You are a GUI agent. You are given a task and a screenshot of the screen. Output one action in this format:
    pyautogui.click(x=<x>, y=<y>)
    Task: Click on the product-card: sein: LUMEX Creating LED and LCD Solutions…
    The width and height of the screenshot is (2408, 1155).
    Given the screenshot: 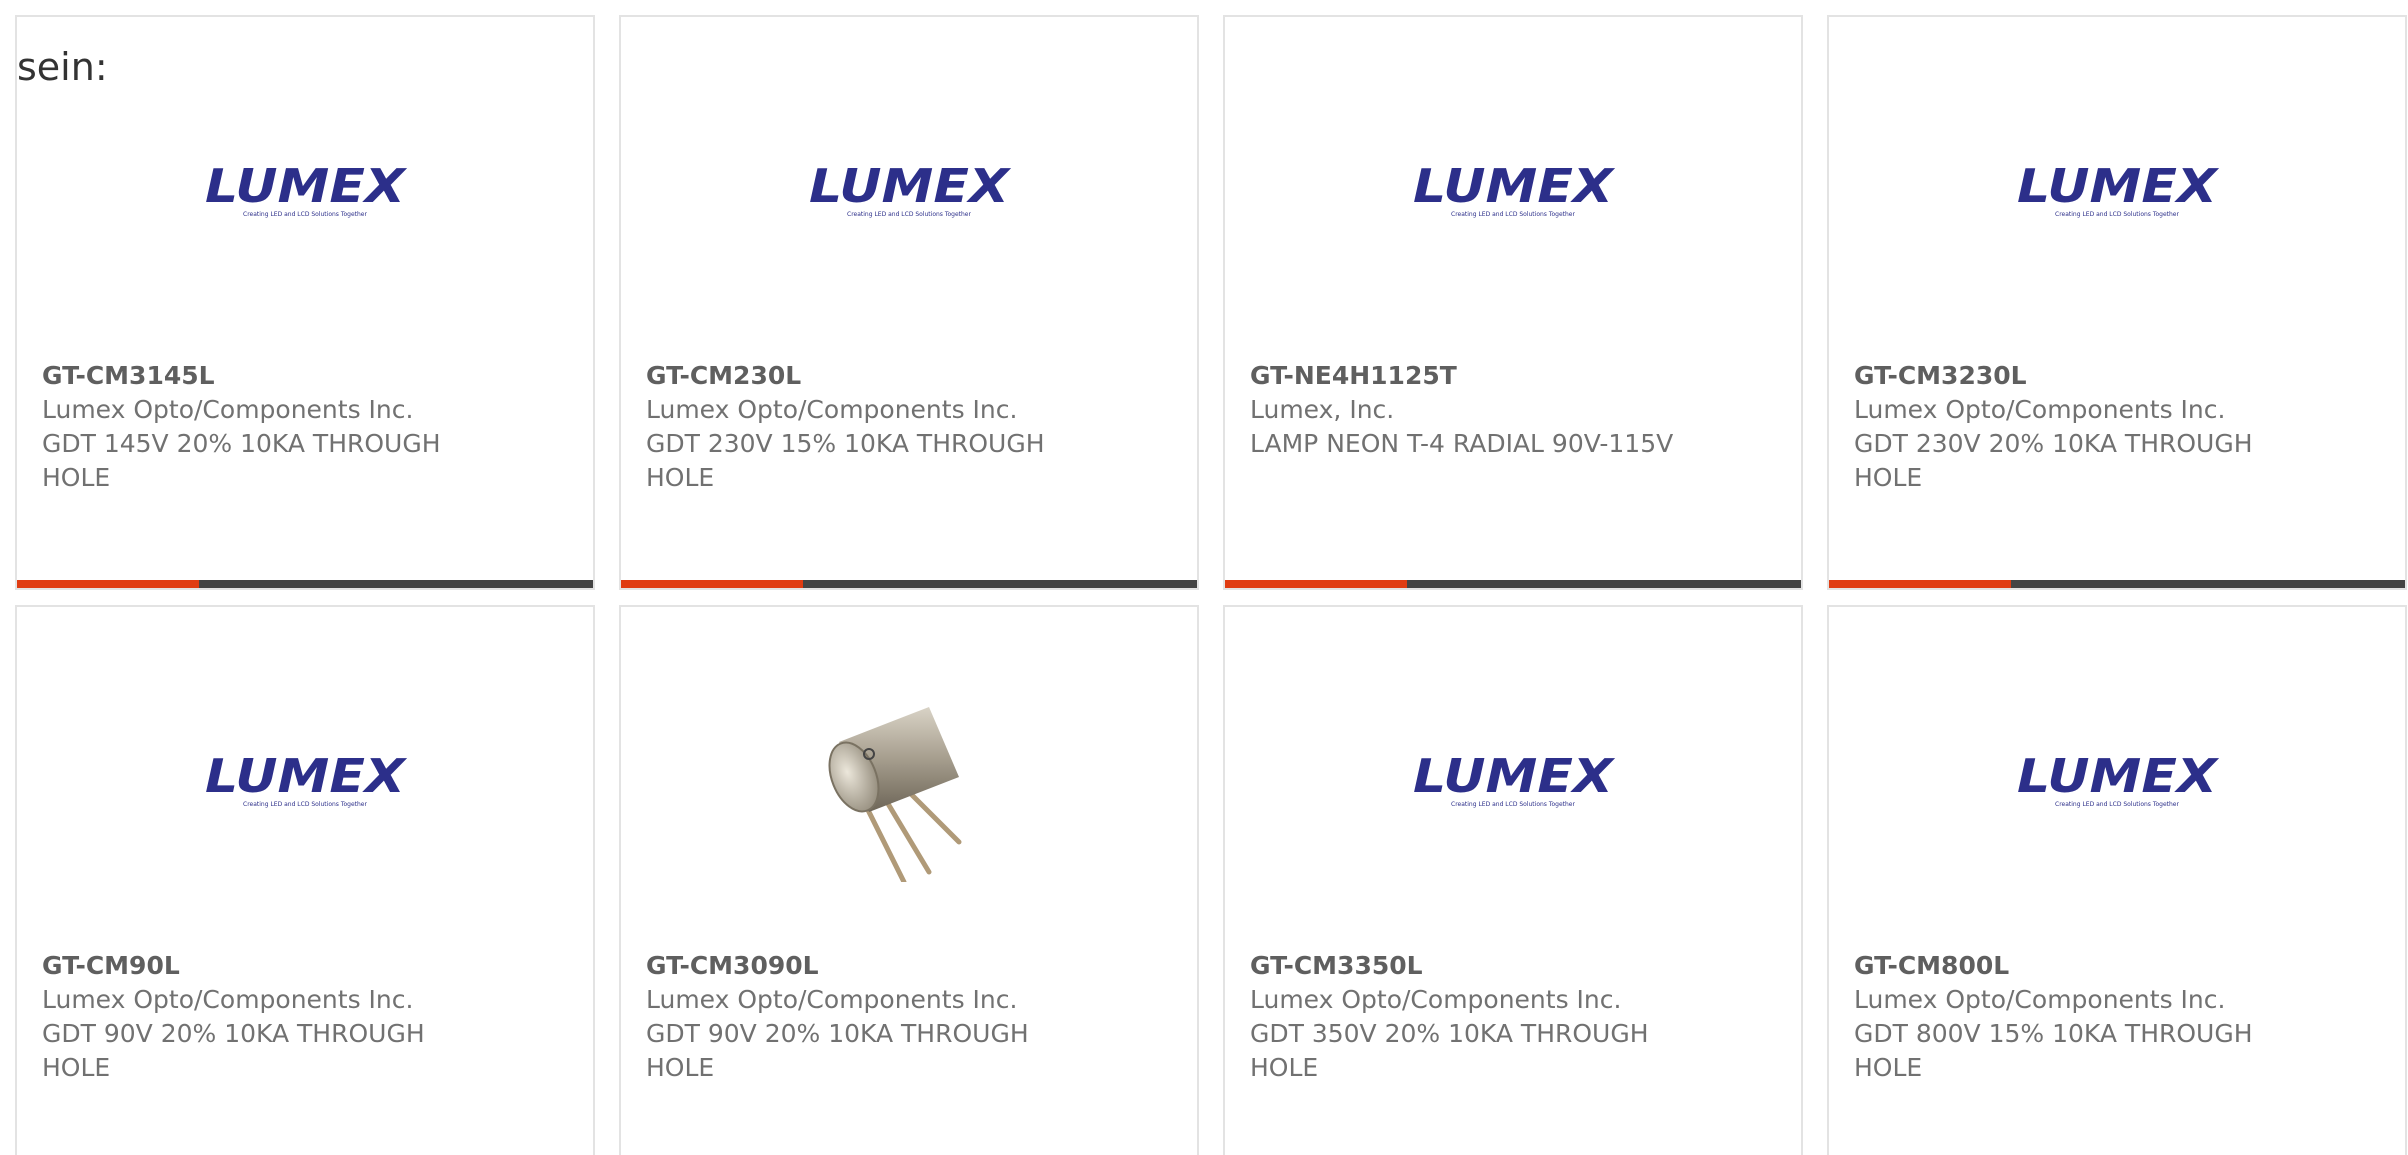 What is the action you would take?
    pyautogui.click(x=305, y=302)
    